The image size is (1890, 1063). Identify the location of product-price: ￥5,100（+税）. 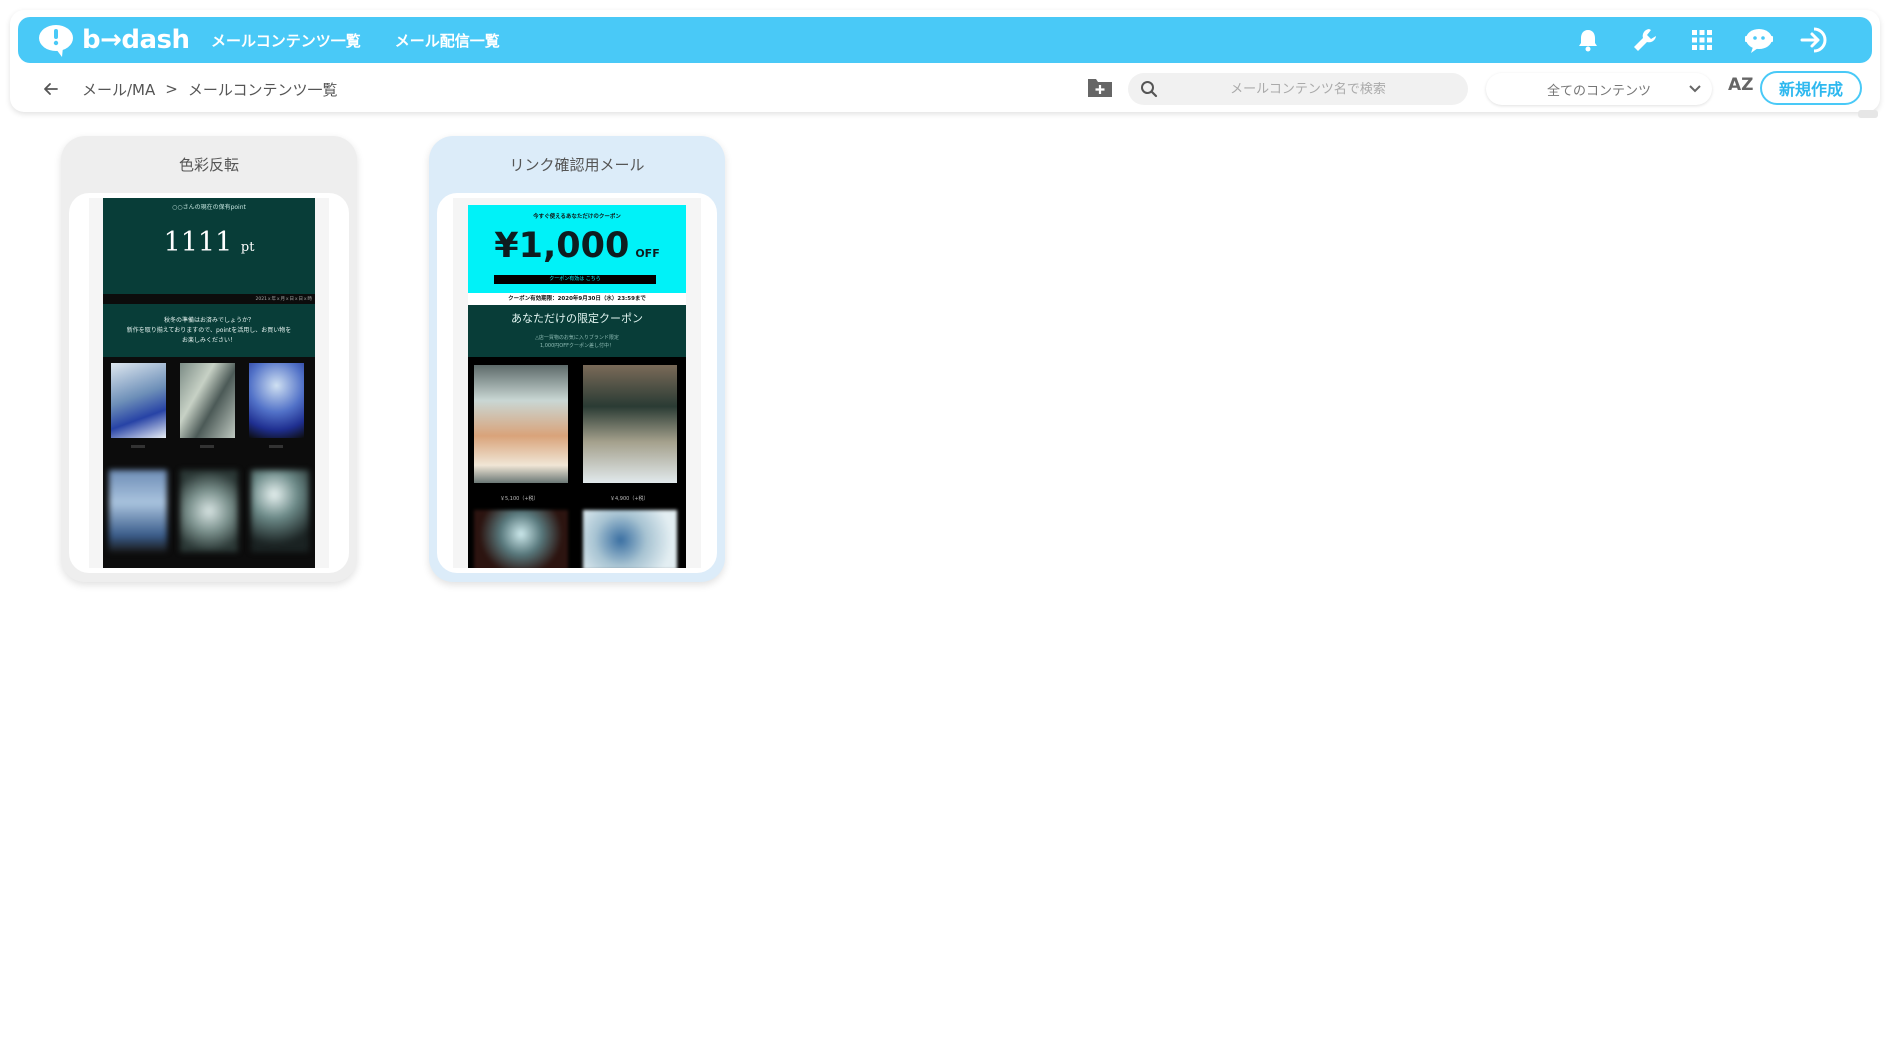
(519, 499).